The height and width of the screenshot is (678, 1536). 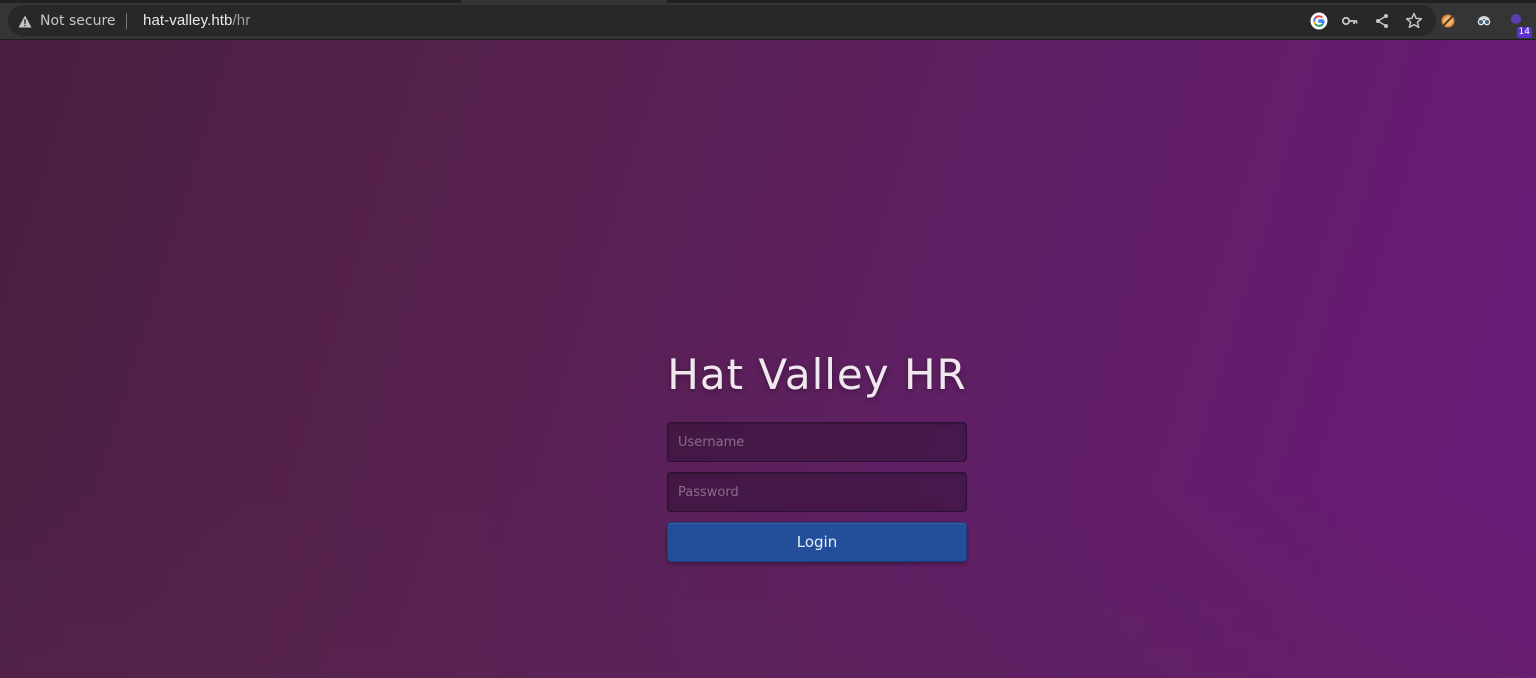 I want to click on login-button: Login, so click(x=817, y=542).